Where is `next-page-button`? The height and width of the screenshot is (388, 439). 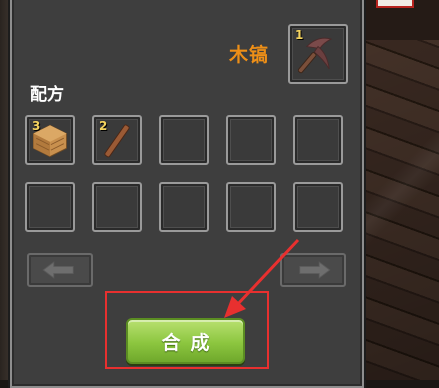 next-page-button is located at coordinates (313, 270).